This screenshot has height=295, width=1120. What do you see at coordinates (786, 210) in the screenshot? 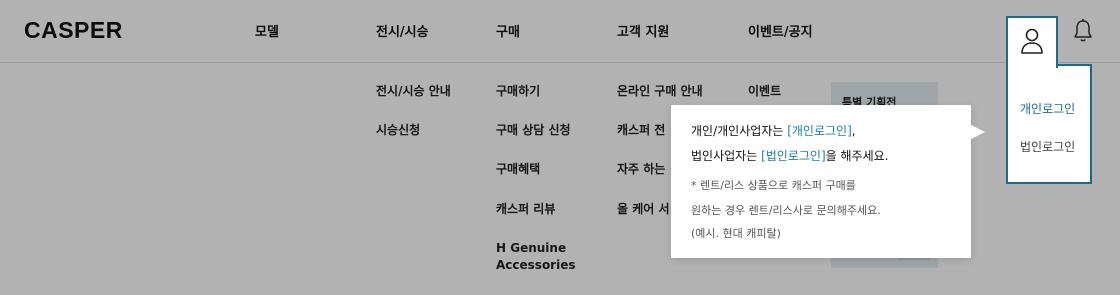
I see `tooltip-note: 원하는 경우 렌트/리스사로 문의해주세요.` at bounding box center [786, 210].